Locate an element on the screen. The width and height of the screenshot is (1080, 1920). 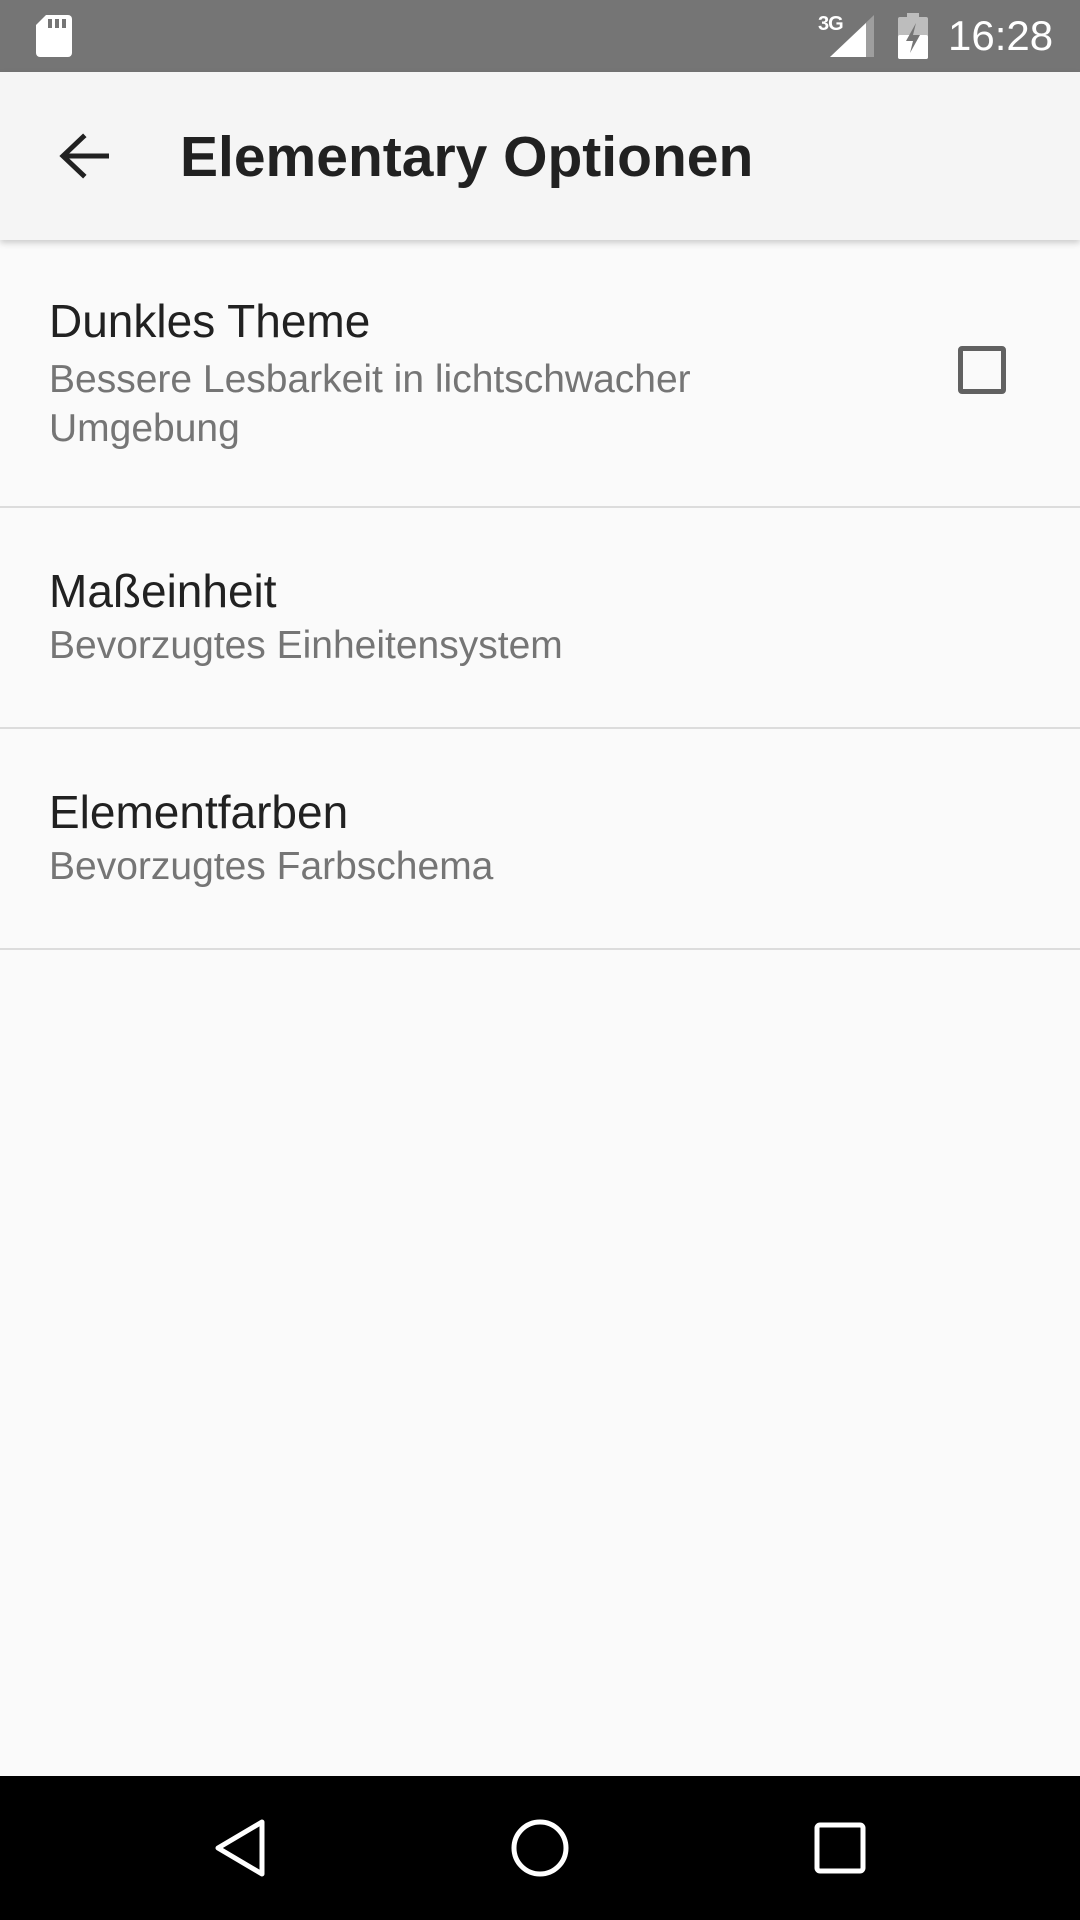
nav-home-icon is located at coordinates (540, 1848).